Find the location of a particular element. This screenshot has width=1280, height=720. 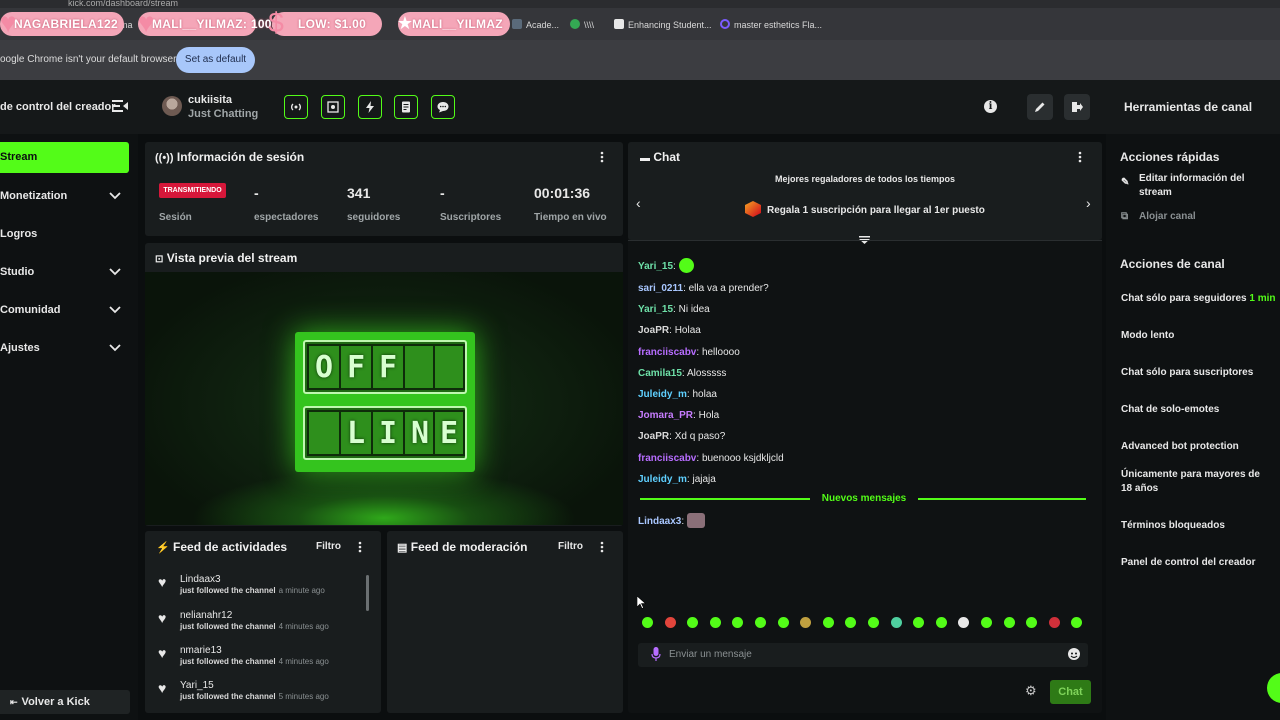

sidebar-item-monetization: Monetization is located at coordinates (64, 196).